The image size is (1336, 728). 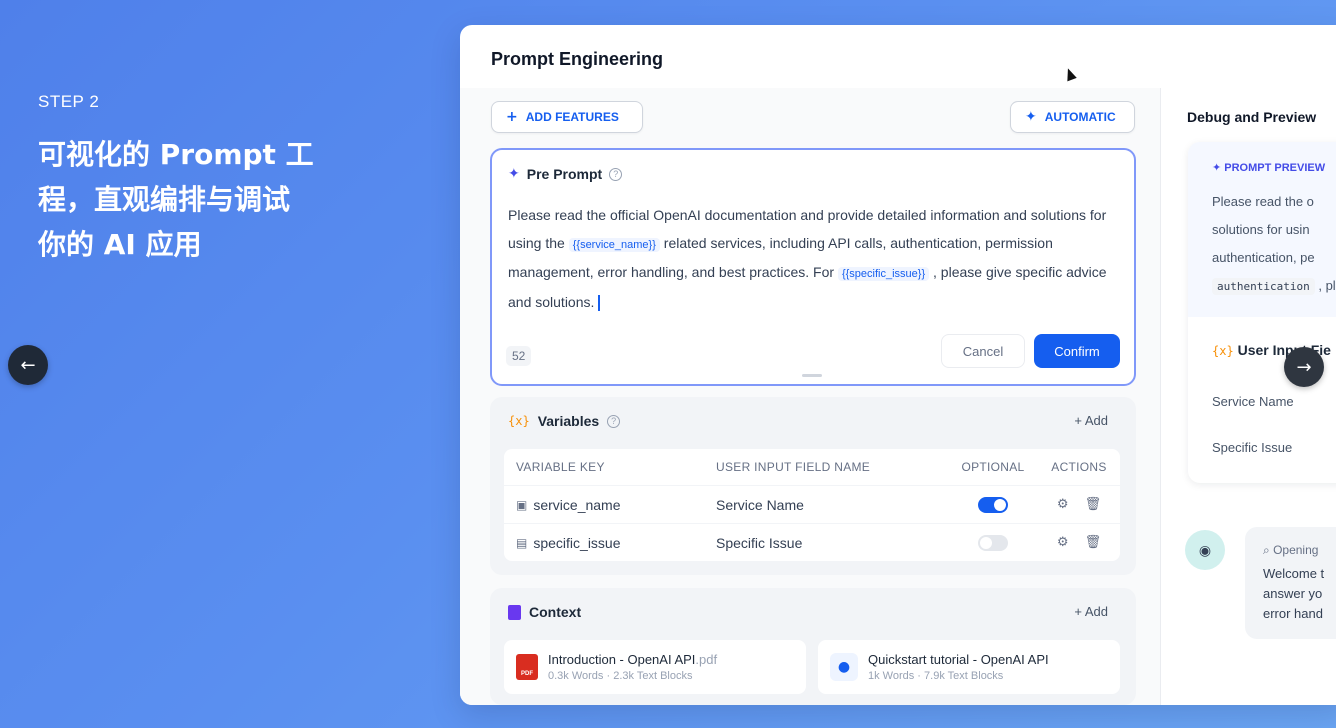 I want to click on plus-icon: +, so click(x=512, y=117).